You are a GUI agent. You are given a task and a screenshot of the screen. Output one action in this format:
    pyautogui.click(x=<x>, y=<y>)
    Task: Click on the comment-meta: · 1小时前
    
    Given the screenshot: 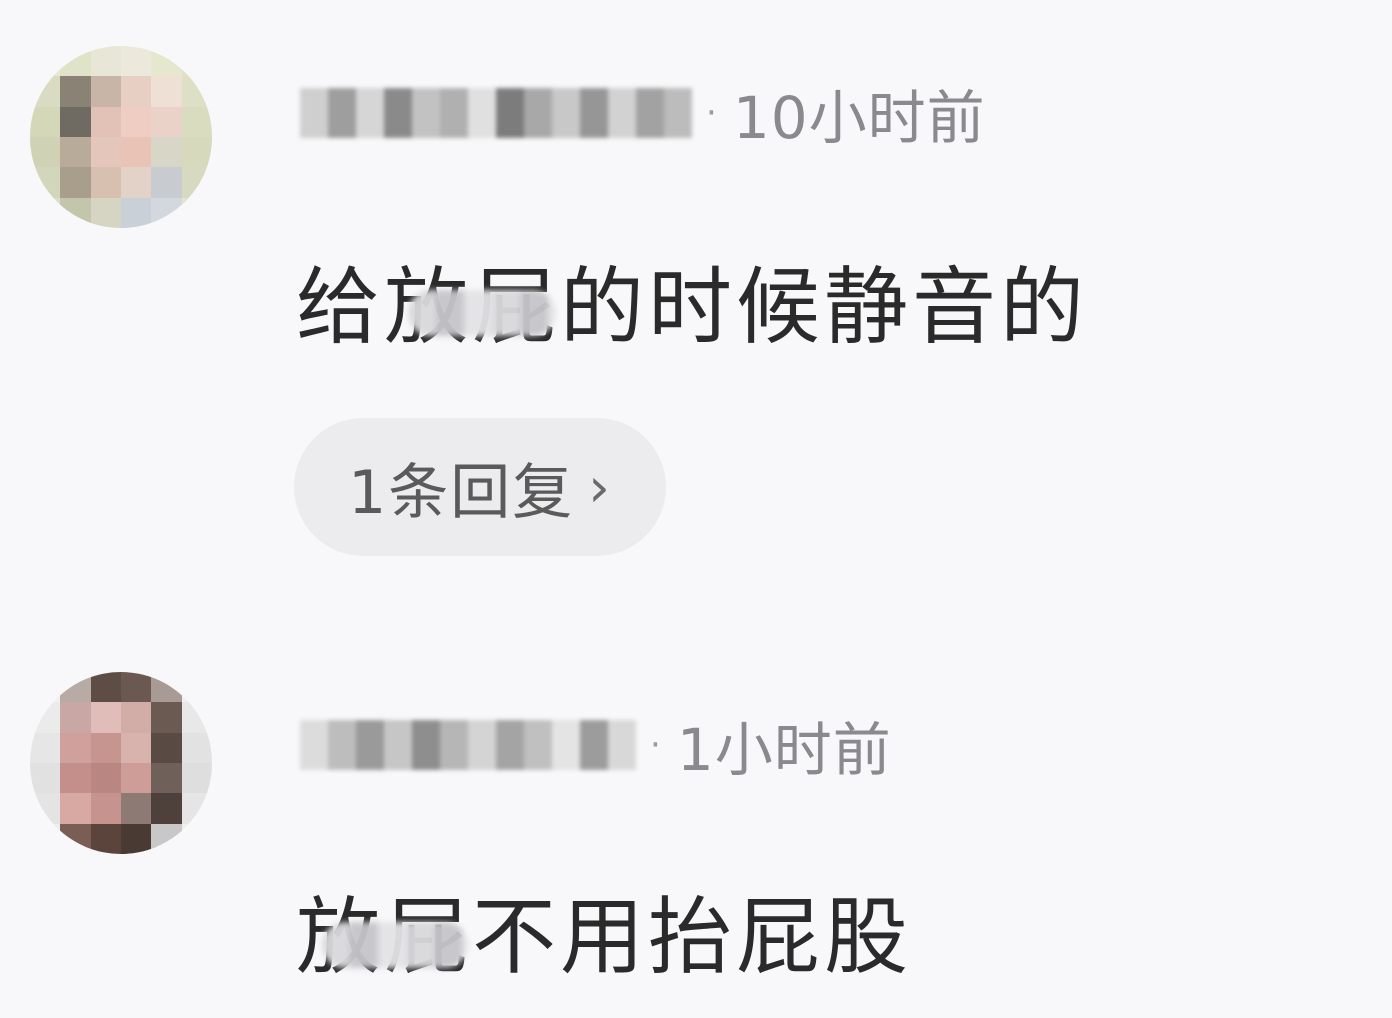 What is the action you would take?
    pyautogui.click(x=596, y=747)
    